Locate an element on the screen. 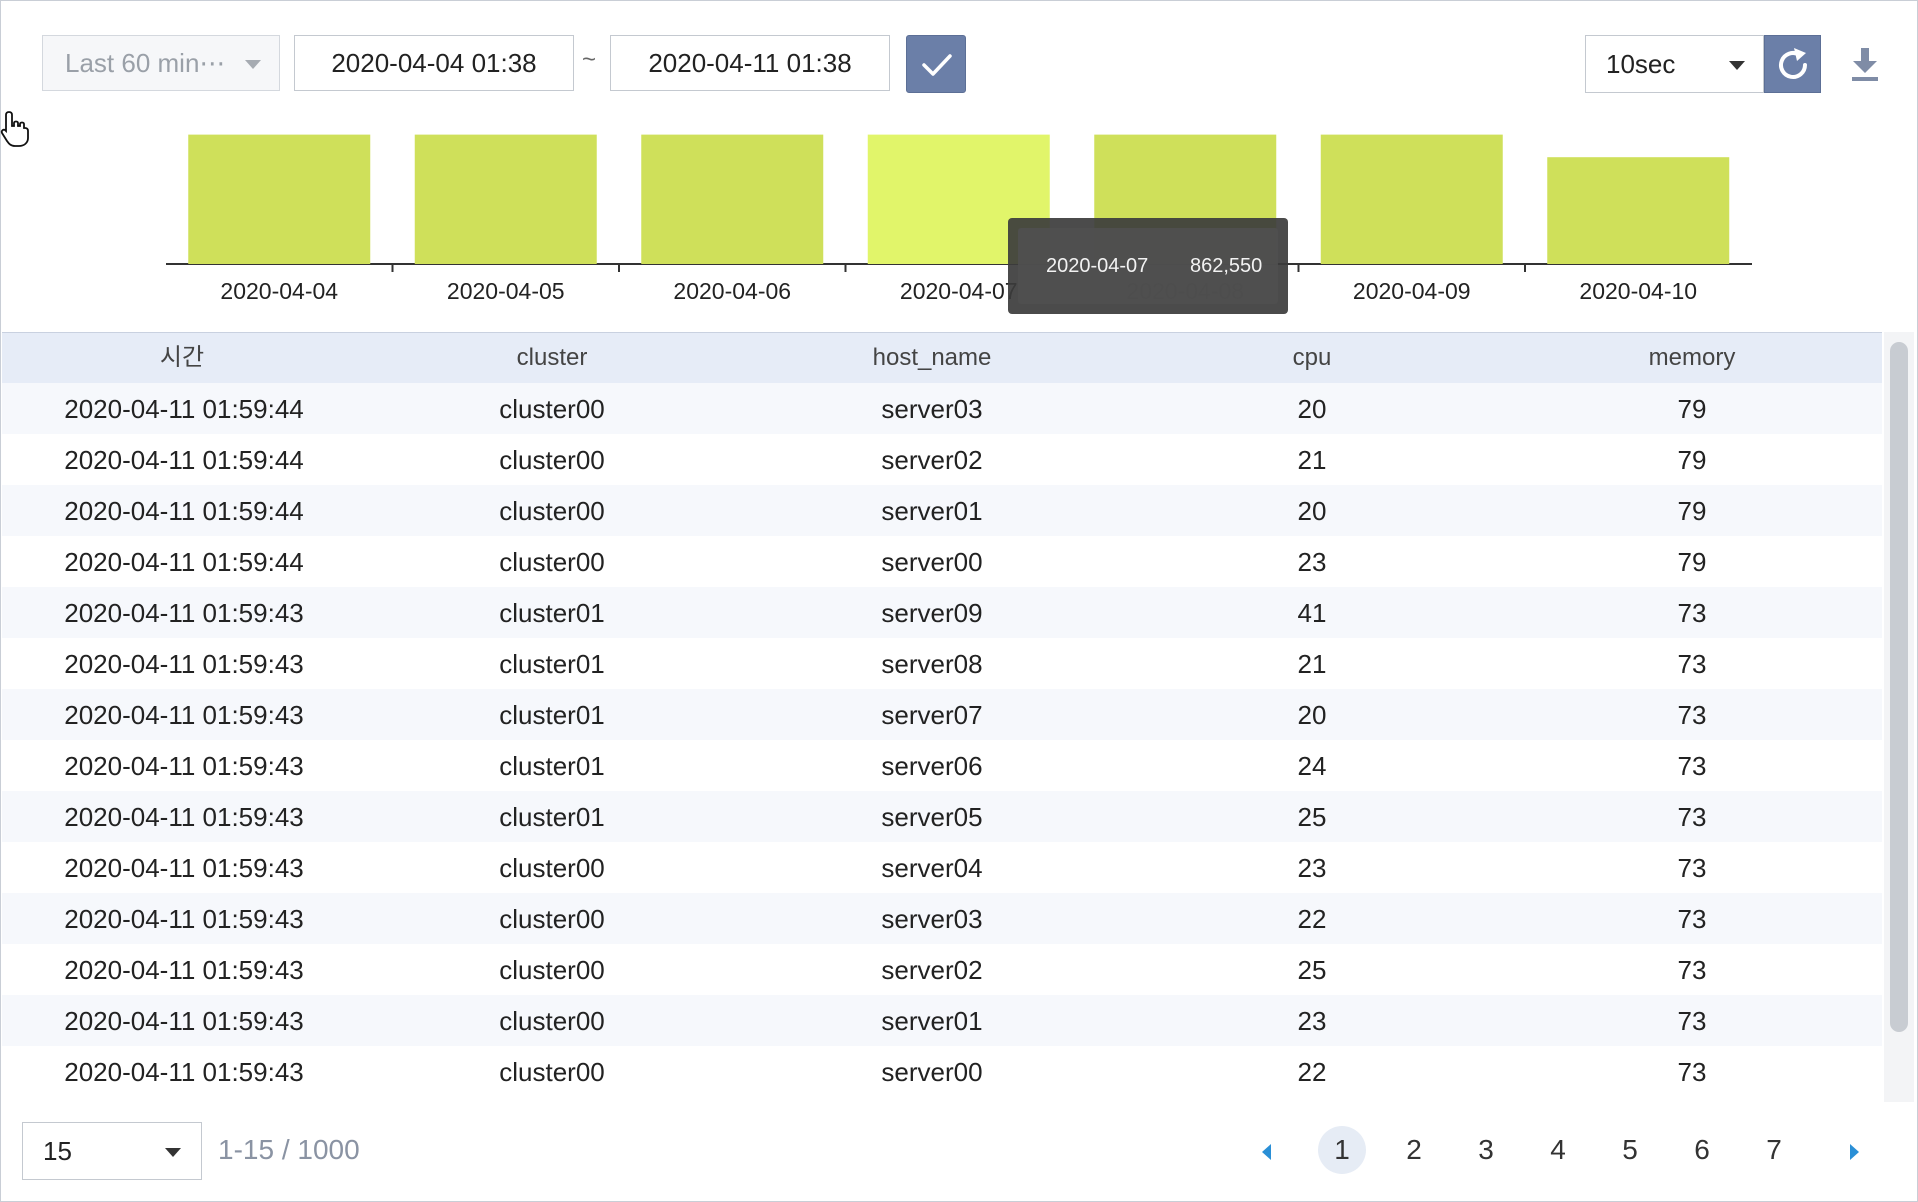 The image size is (1918, 1202). start-date-input: 2020-04-04 01:38 is located at coordinates (434, 63).